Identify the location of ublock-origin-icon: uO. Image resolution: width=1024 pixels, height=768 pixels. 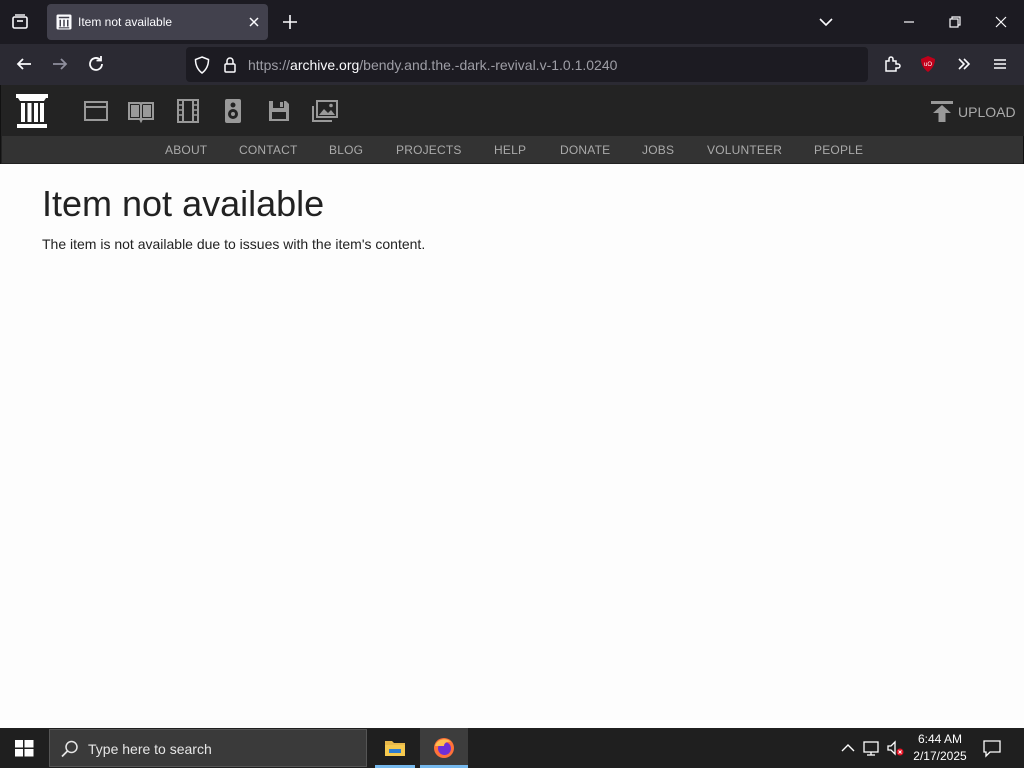
(928, 64).